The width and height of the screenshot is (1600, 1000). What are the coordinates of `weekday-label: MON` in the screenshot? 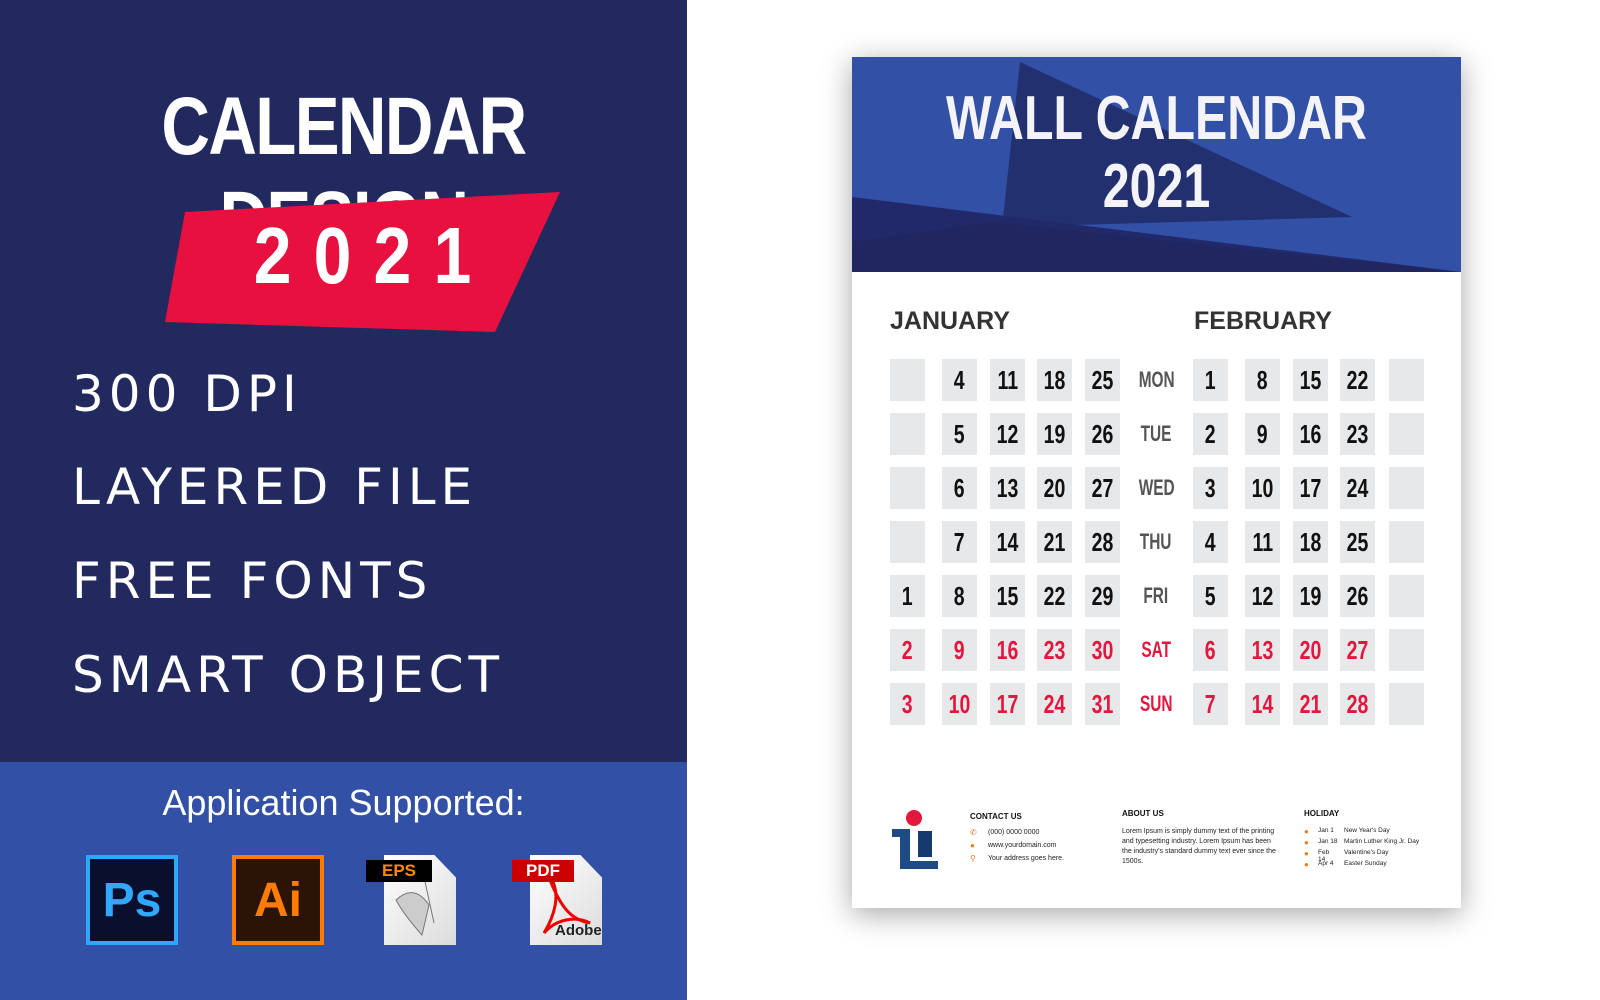 It's located at (1156, 379).